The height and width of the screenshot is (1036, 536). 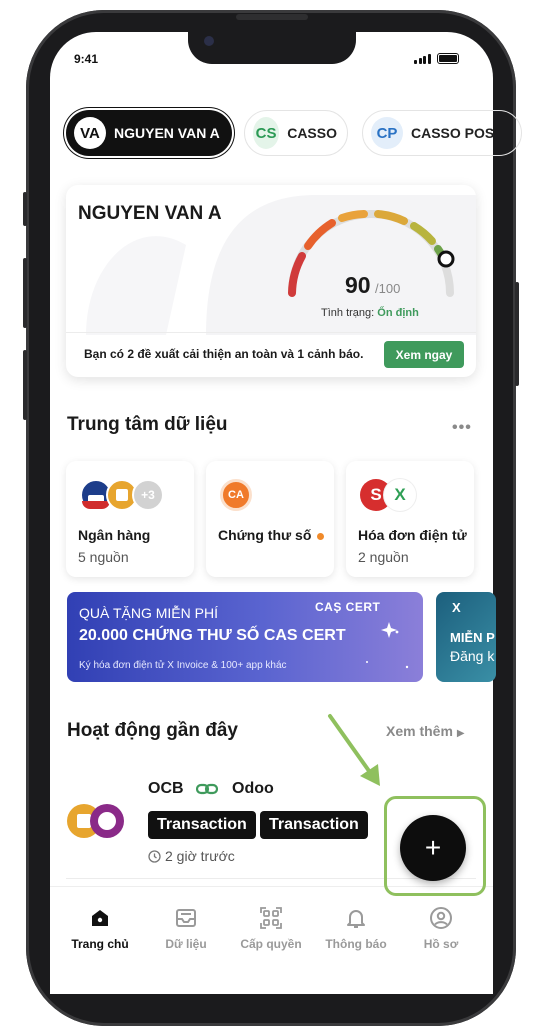 I want to click on chevron-right-icon: ▶, so click(x=460, y=733).